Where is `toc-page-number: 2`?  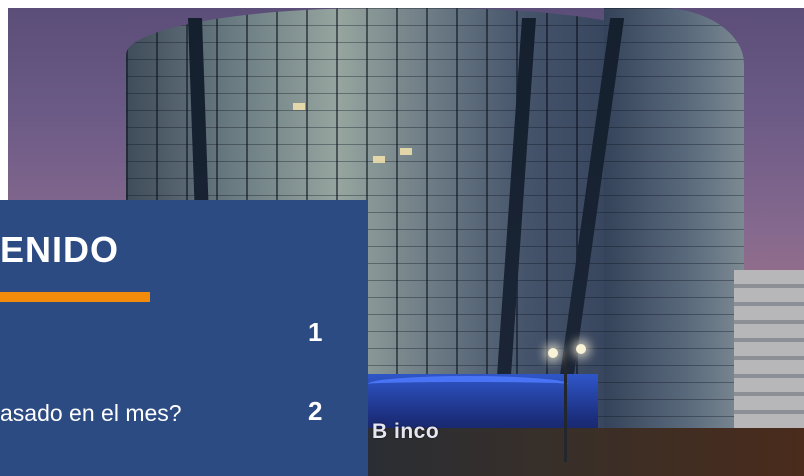
toc-page-number: 2 is located at coordinates (315, 411).